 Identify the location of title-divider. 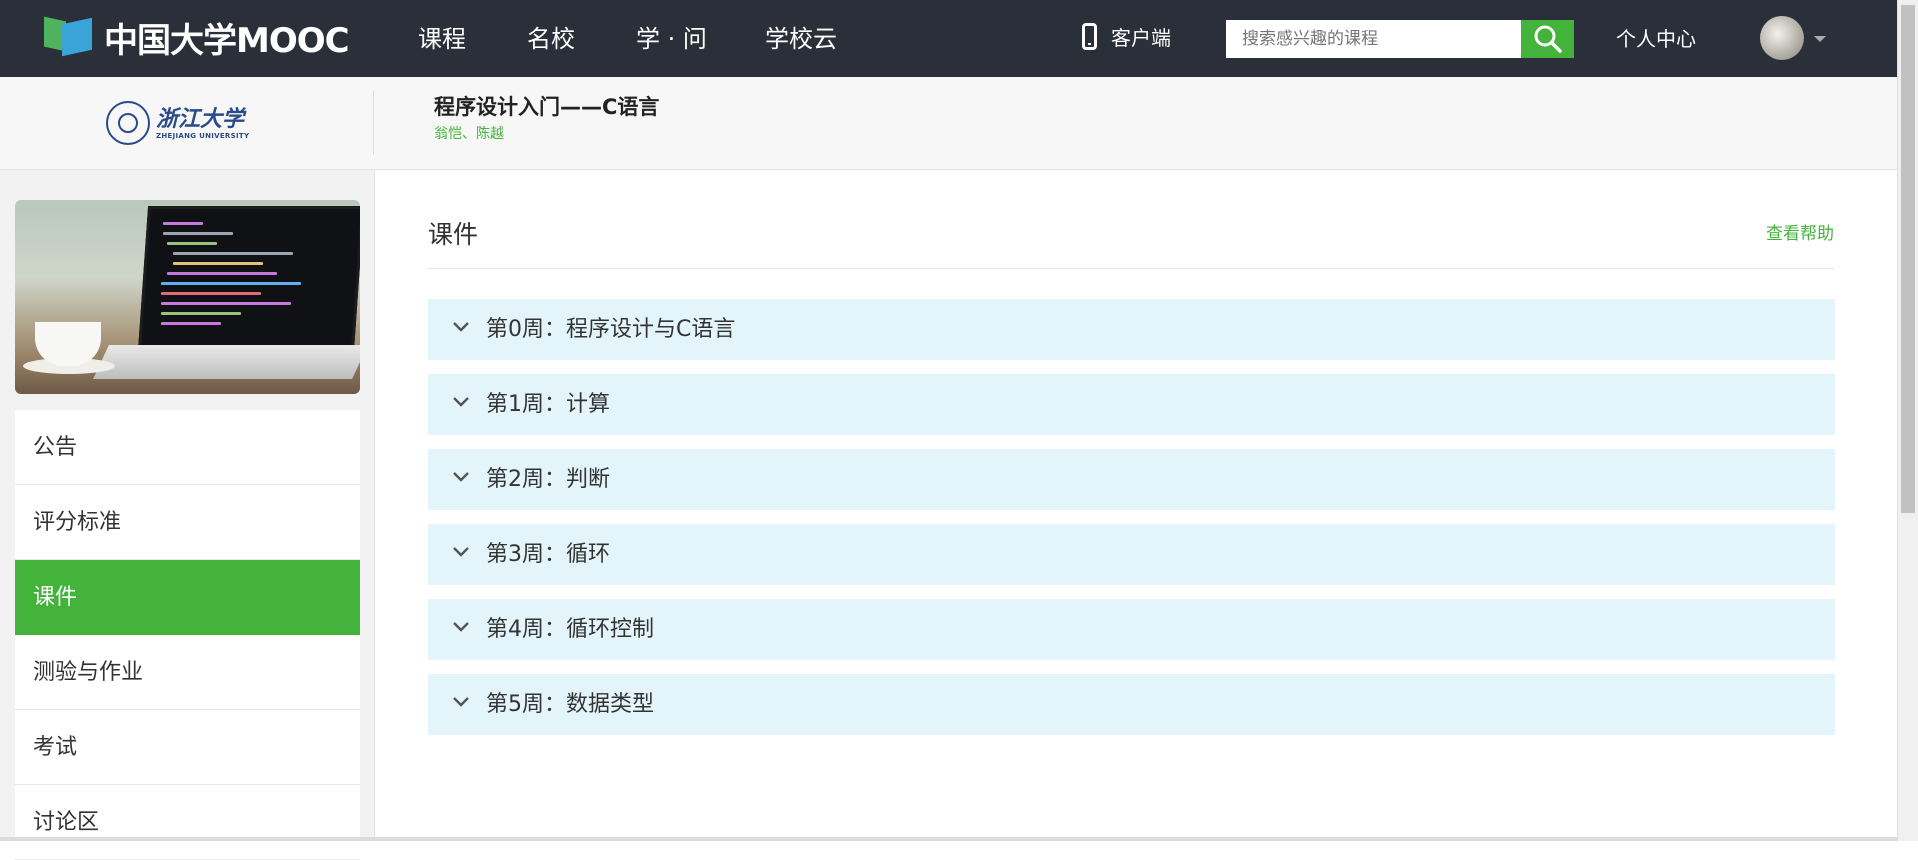
(1131, 268).